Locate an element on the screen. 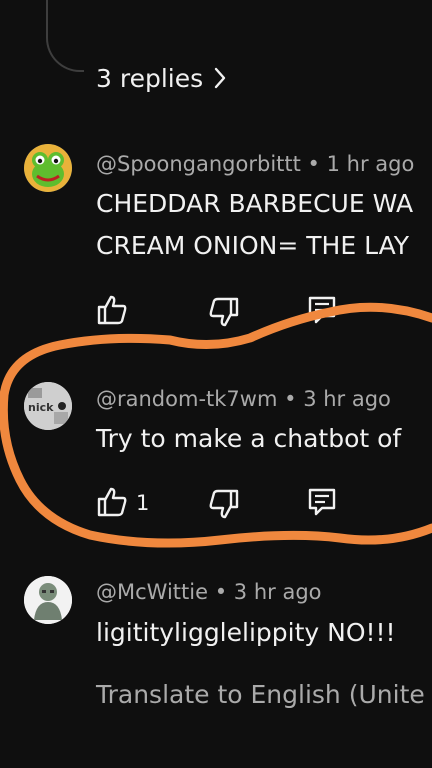  comment-meta: @Spoongangorbittt • 1 hr ago is located at coordinates (255, 164).